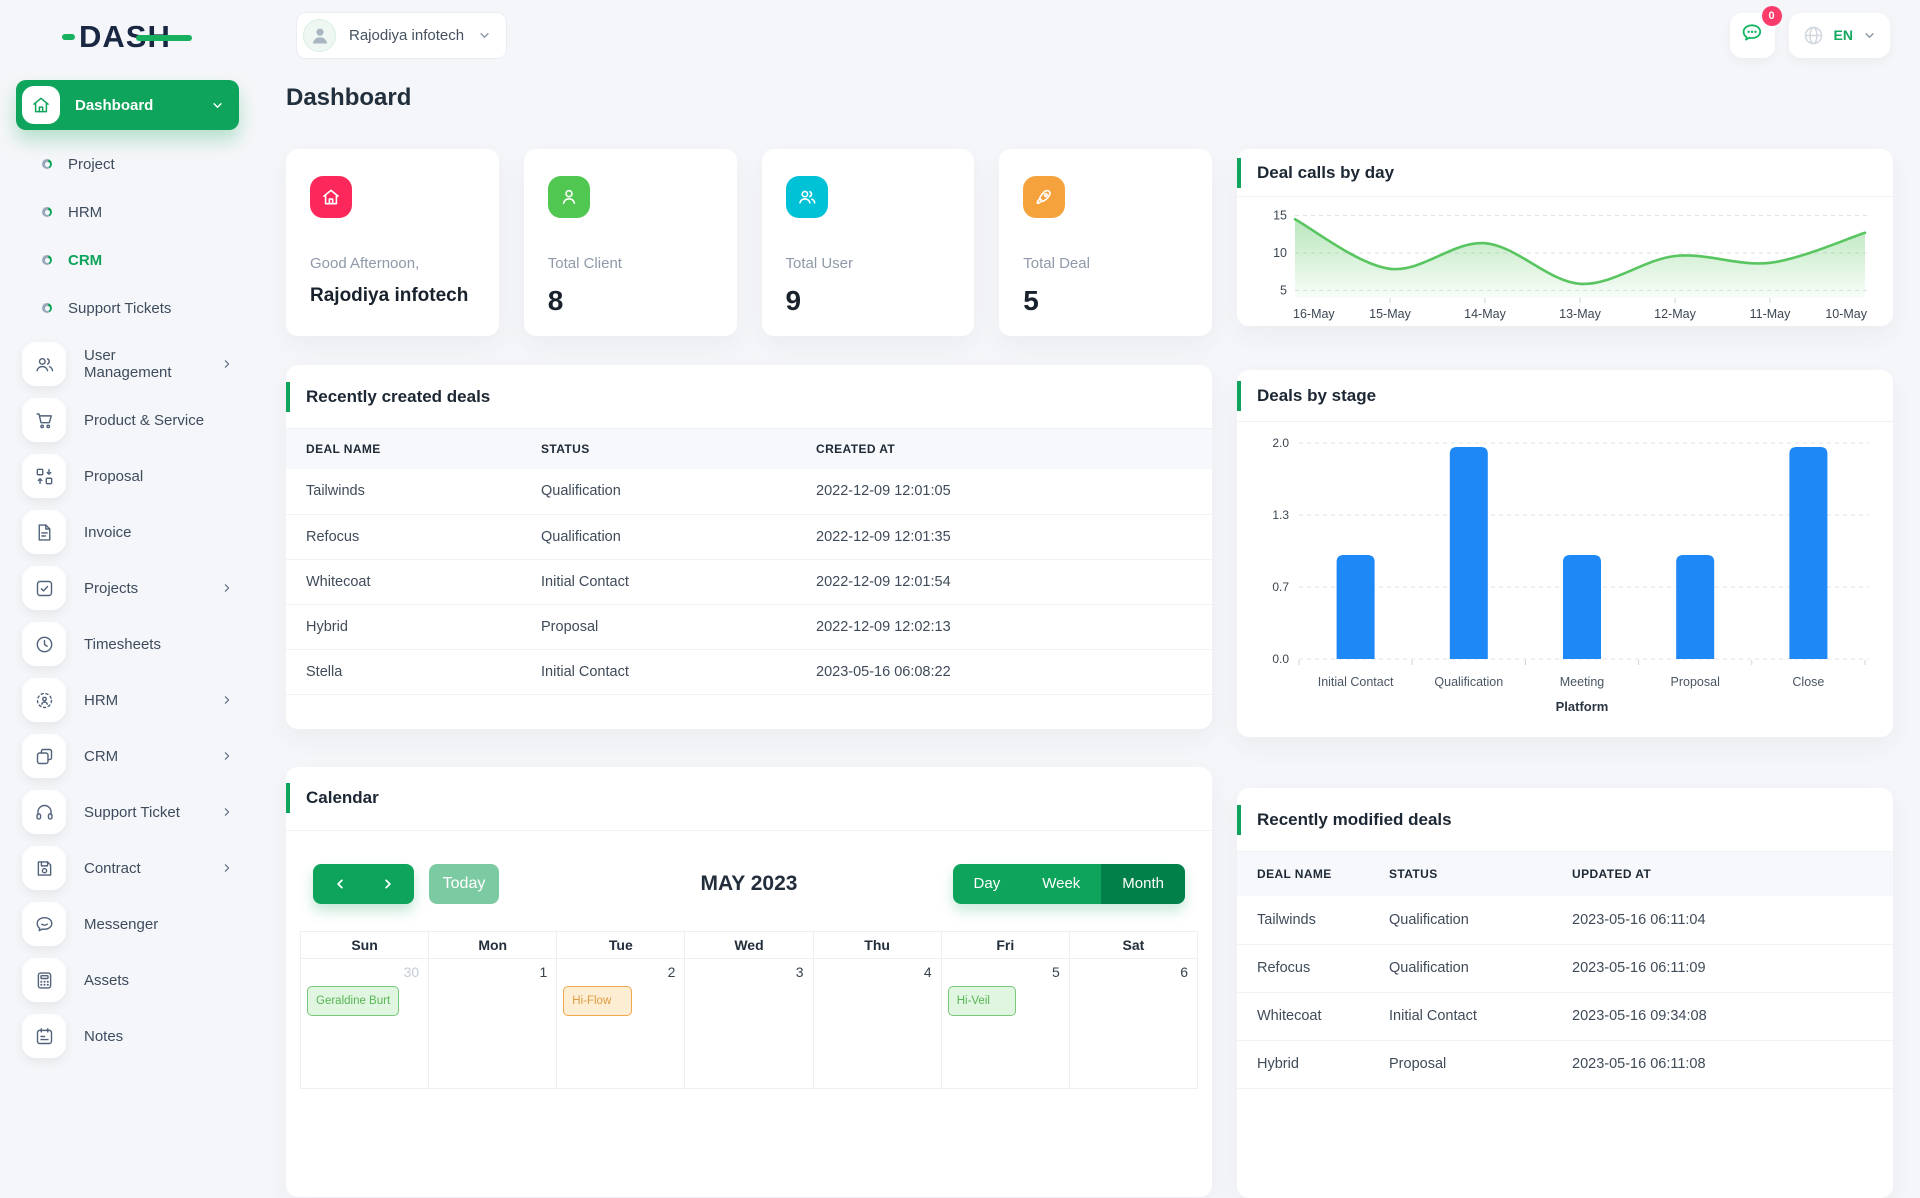  What do you see at coordinates (868, 263) in the screenshot?
I see `stat-label: Total User` at bounding box center [868, 263].